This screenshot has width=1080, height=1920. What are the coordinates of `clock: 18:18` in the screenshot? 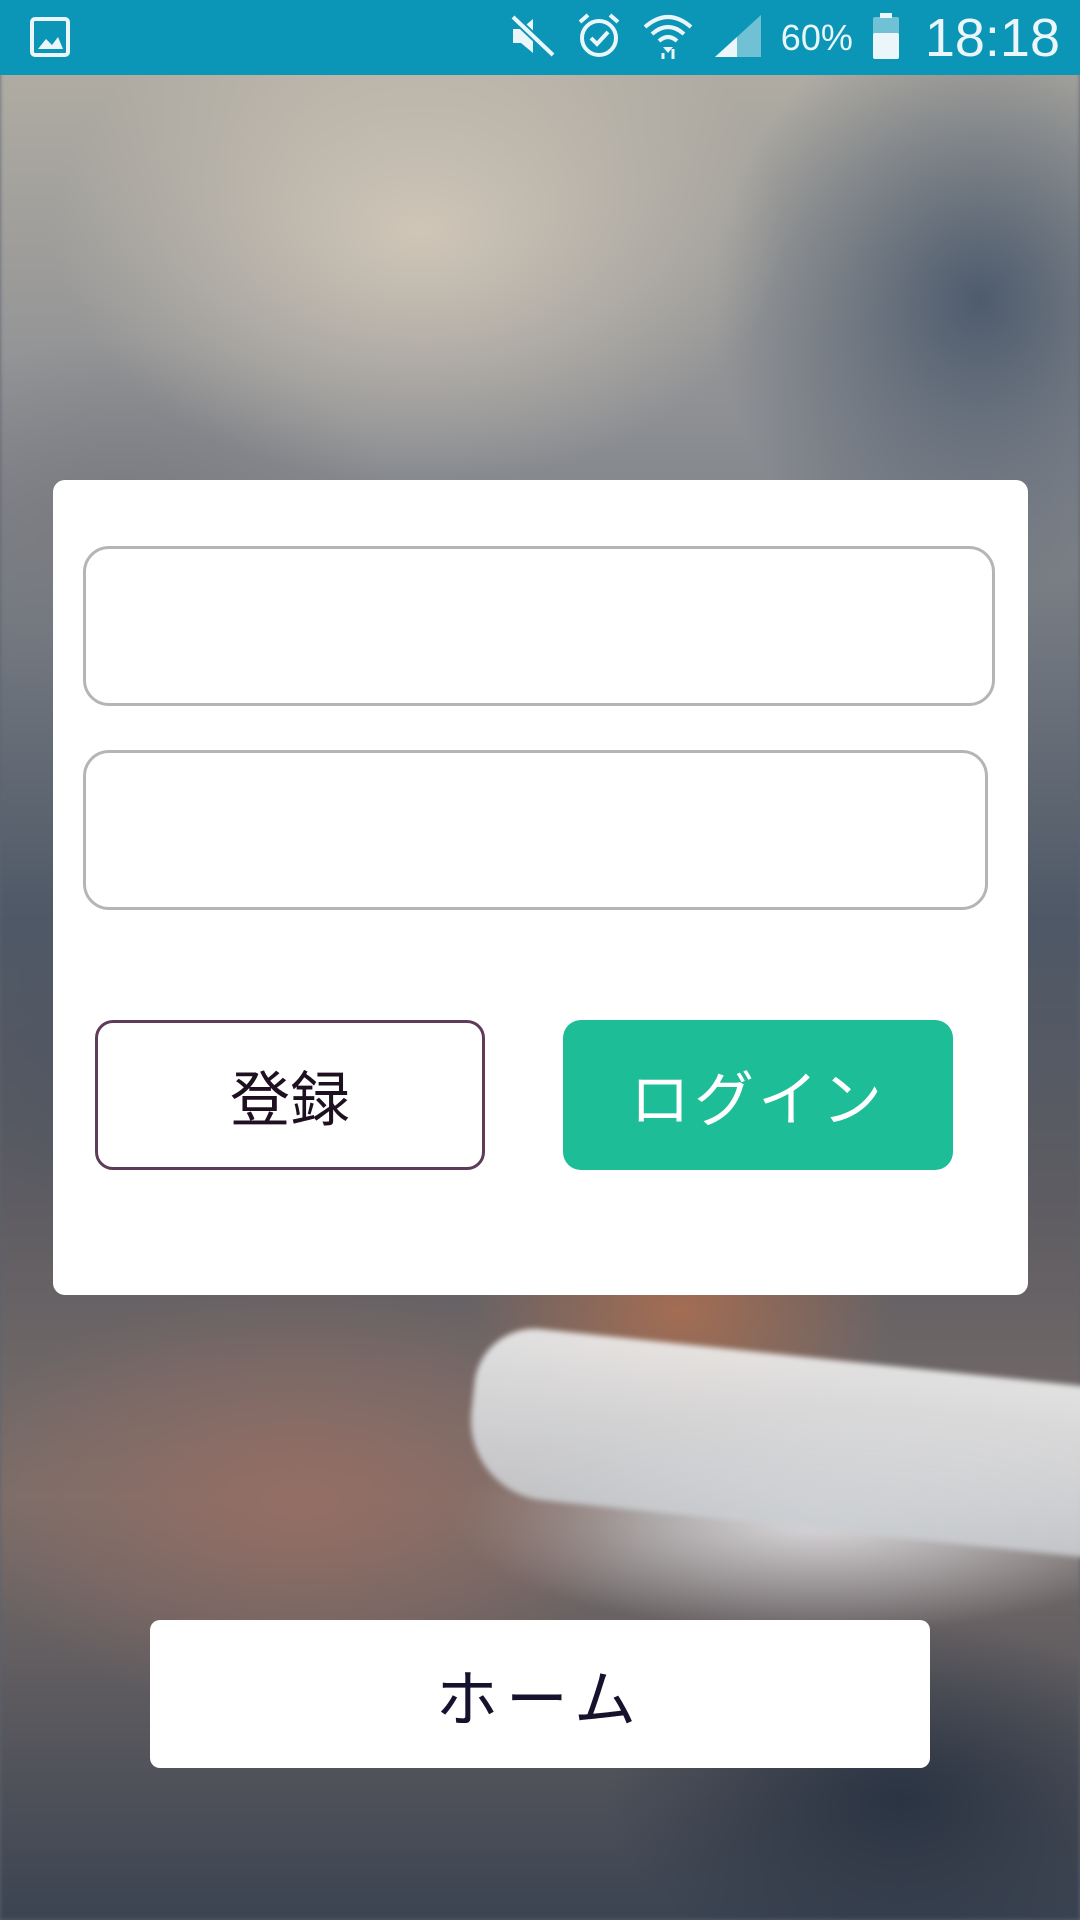 It's located at (992, 37).